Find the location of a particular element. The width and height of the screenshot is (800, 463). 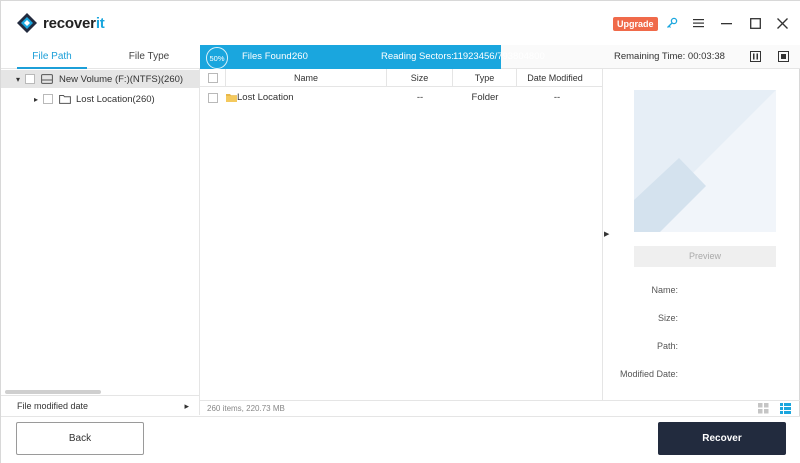

pause-icon is located at coordinates (755, 56).